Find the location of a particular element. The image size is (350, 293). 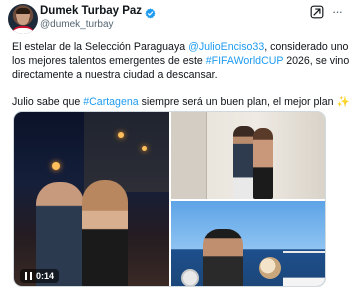

photo-boat-rail is located at coordinates (304, 268).